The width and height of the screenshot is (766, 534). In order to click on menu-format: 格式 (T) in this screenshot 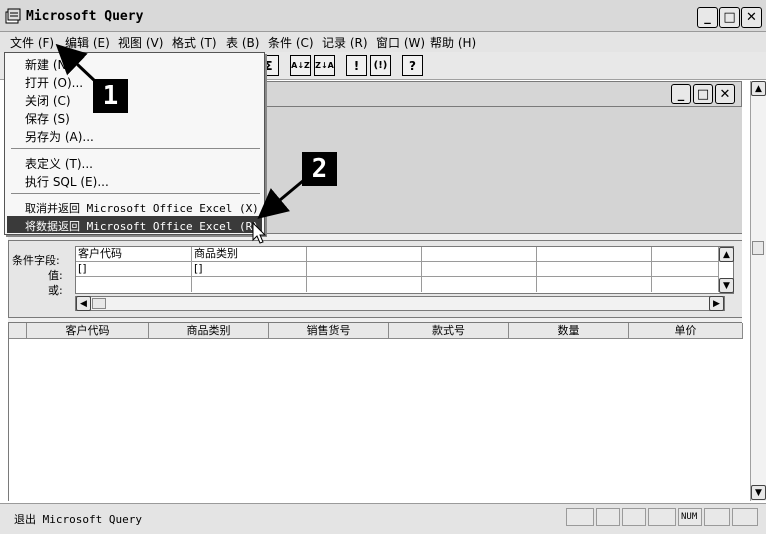, I will do `click(194, 42)`.